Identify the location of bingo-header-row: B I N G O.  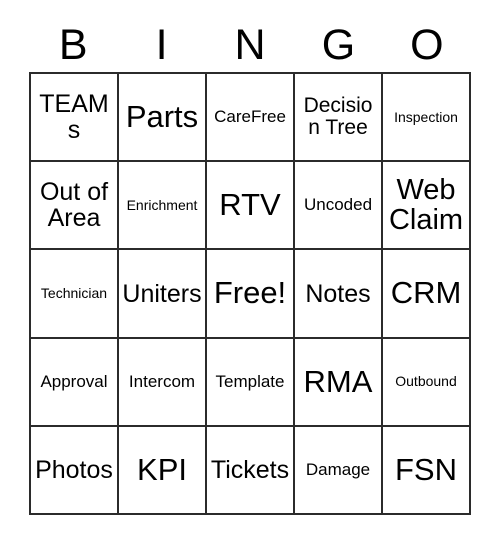
(250, 45).